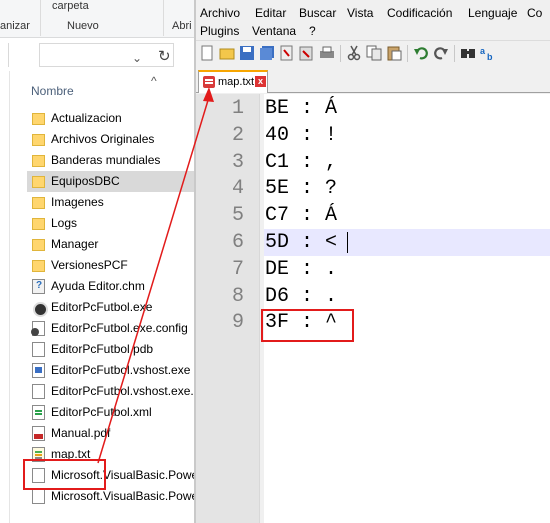 Image resolution: width=550 pixels, height=523 pixels. Describe the element at coordinates (534, 13) in the screenshot. I see `menu-configuracion: Co` at that location.